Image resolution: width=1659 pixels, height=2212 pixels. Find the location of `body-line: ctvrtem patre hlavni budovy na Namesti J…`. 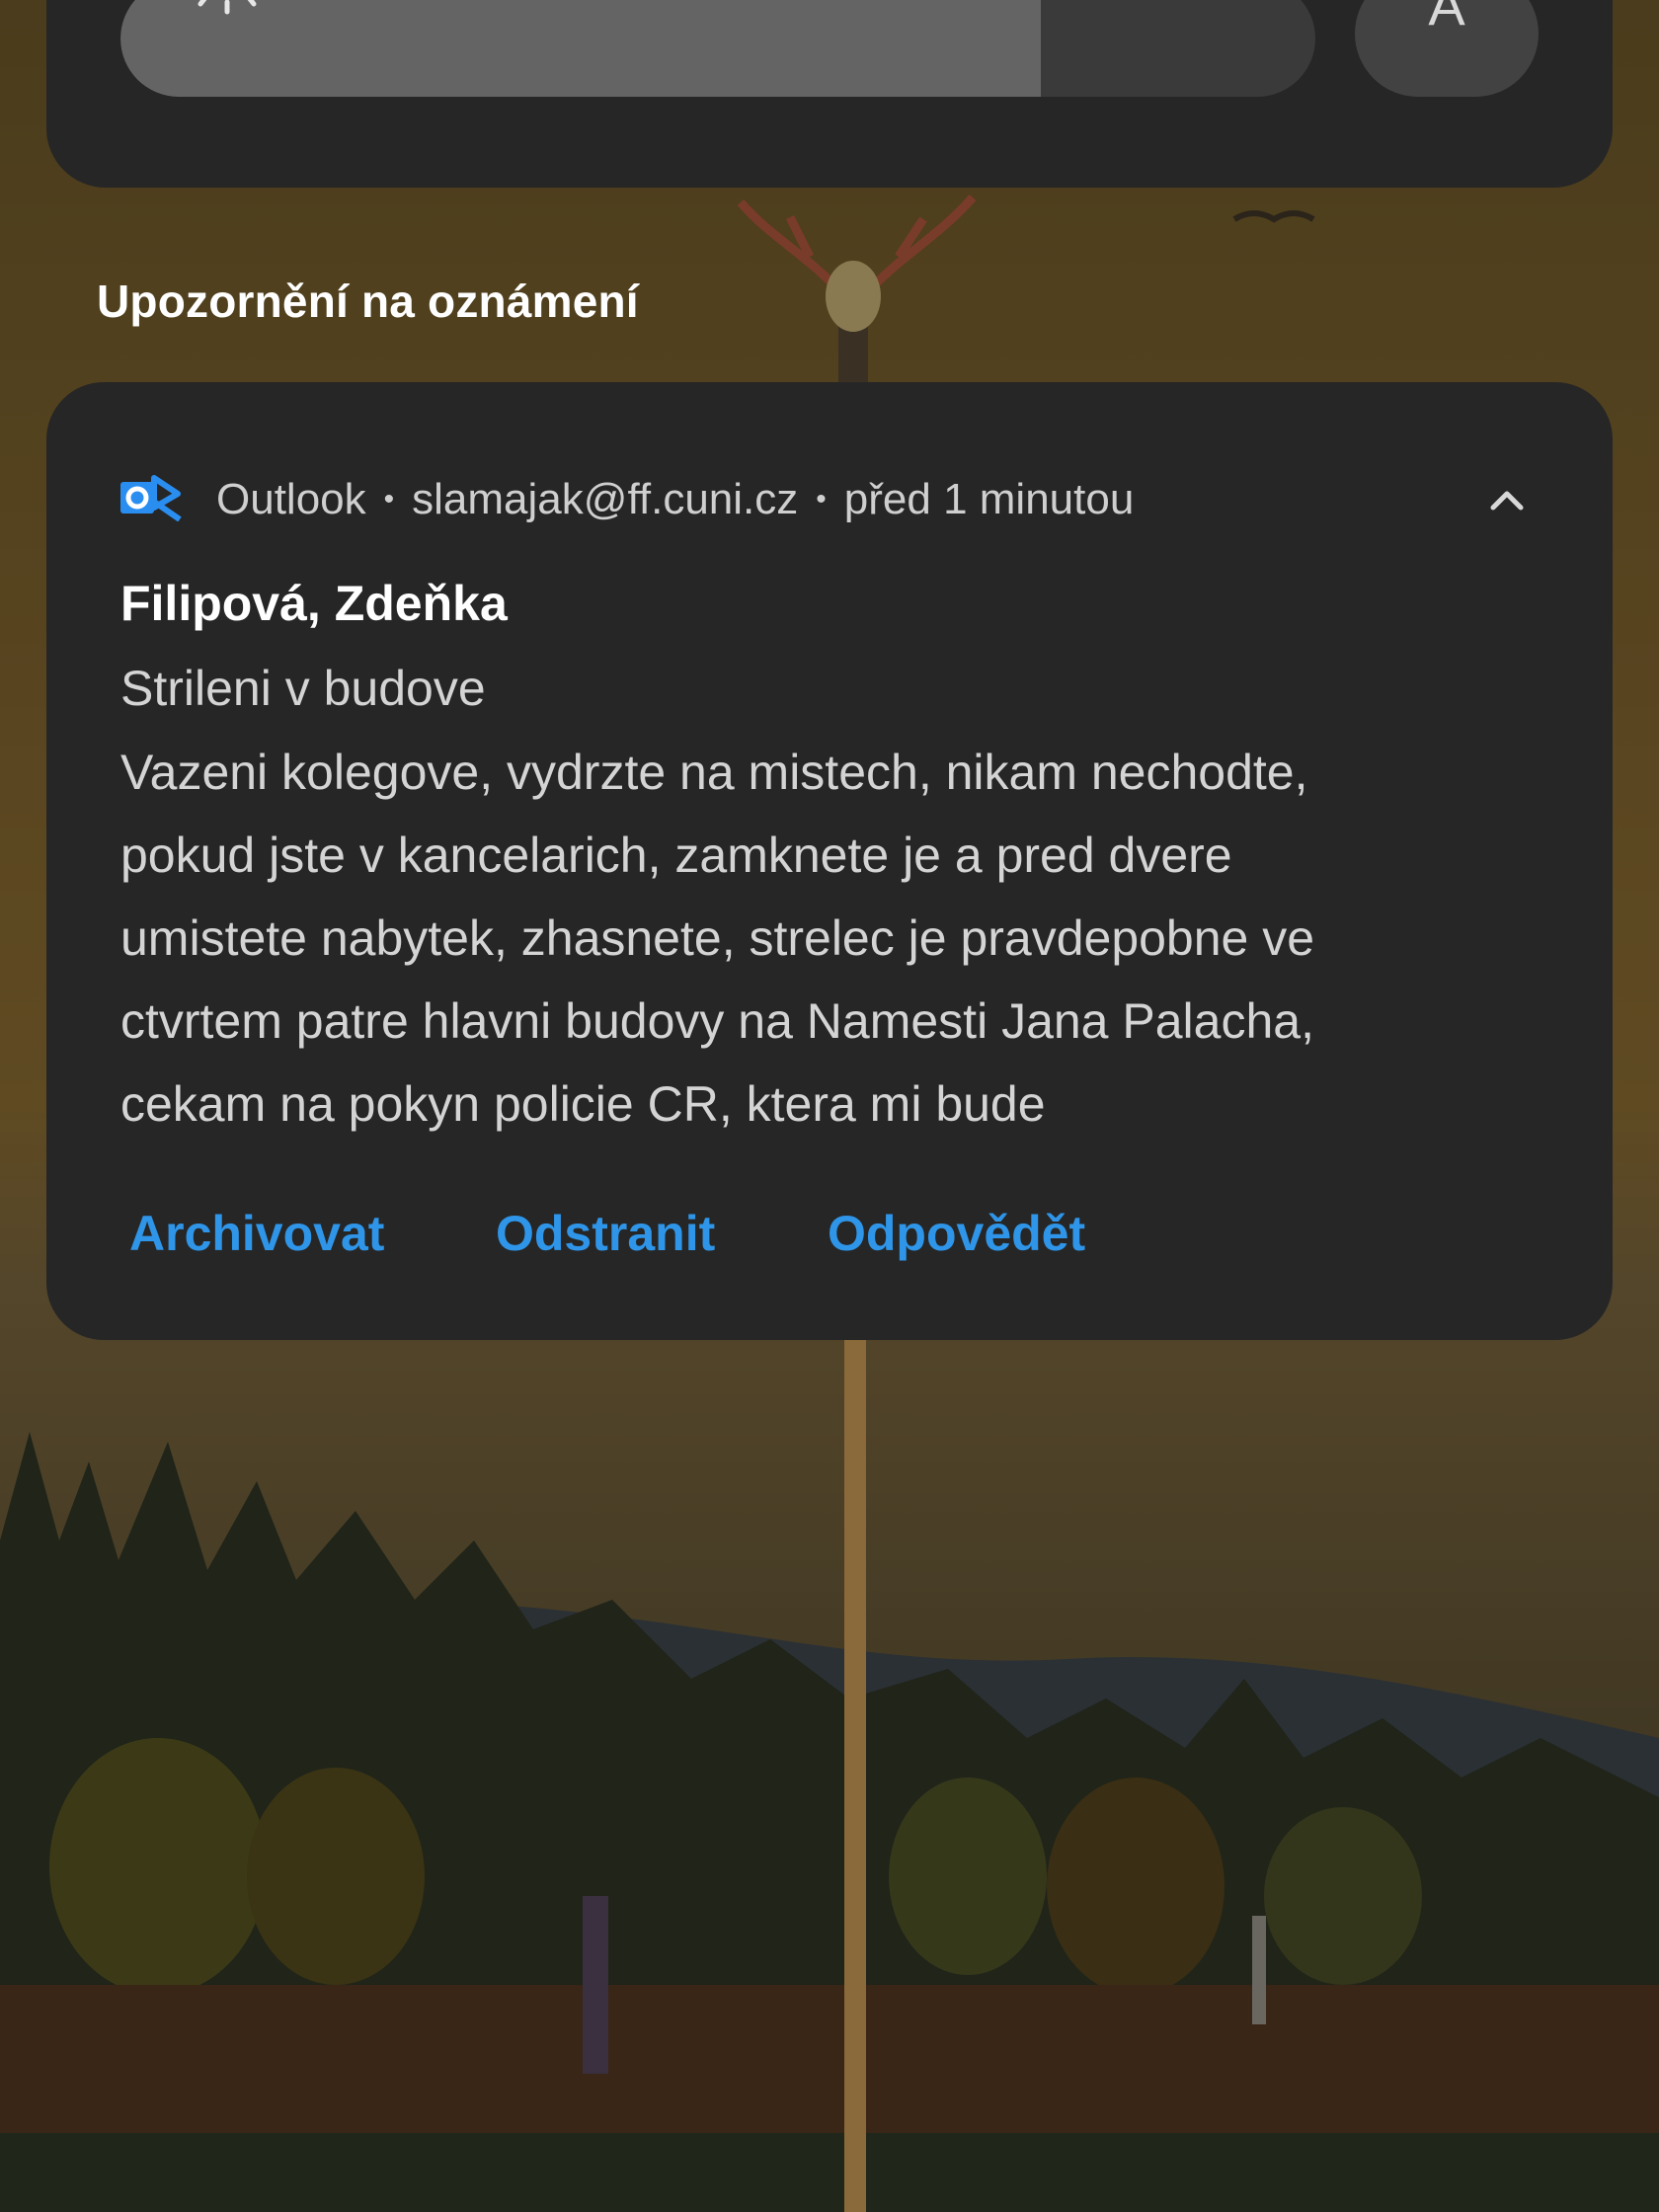

body-line: ctvrtem patre hlavni budovy na Namesti J… is located at coordinates (717, 1021).